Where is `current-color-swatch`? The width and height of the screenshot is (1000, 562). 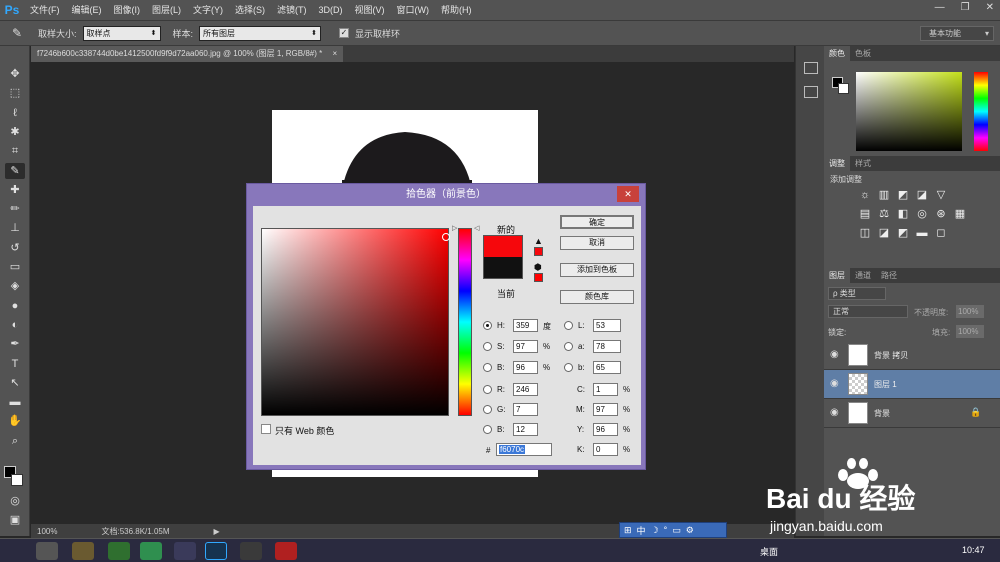
current-color-swatch is located at coordinates (503, 268).